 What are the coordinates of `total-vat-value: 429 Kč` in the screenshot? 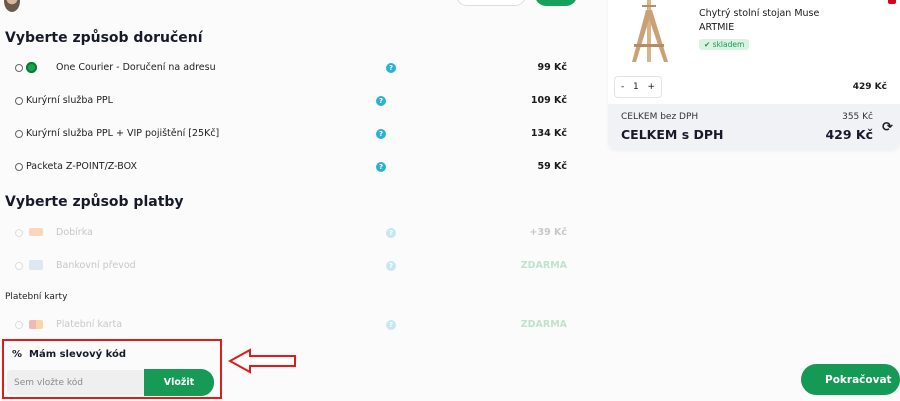 It's located at (849, 134).